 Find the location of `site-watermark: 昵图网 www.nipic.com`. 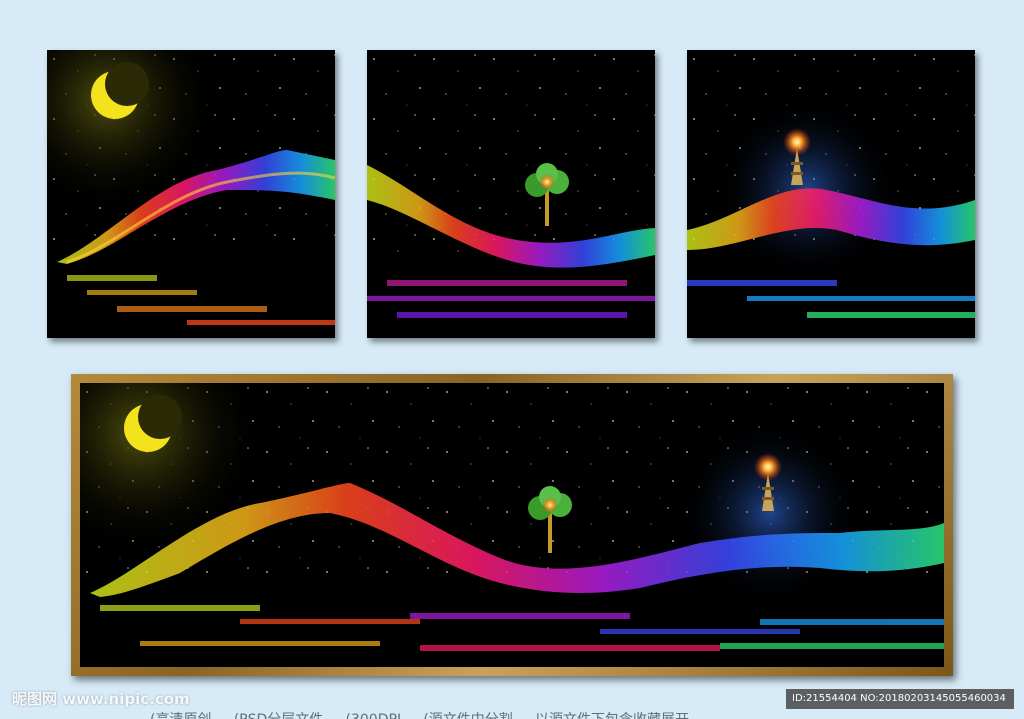

site-watermark: 昵图网 www.nipic.com is located at coordinates (101, 699).